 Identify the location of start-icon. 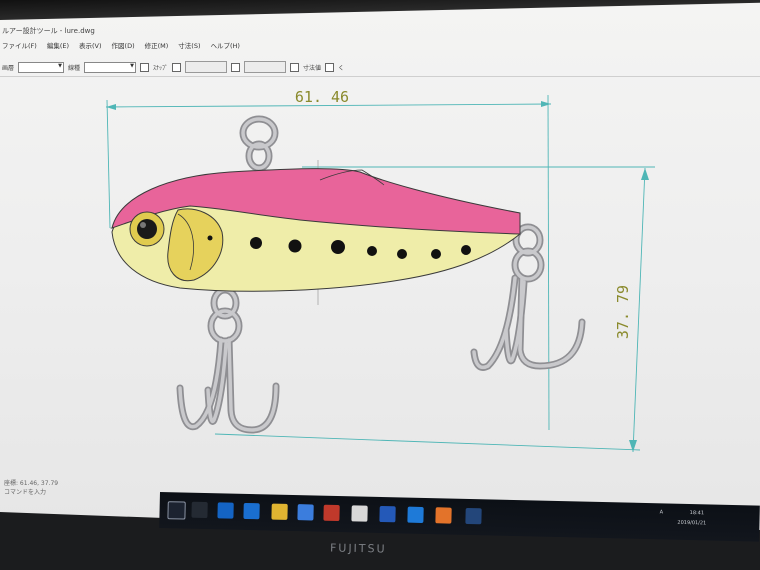
(176, 510).